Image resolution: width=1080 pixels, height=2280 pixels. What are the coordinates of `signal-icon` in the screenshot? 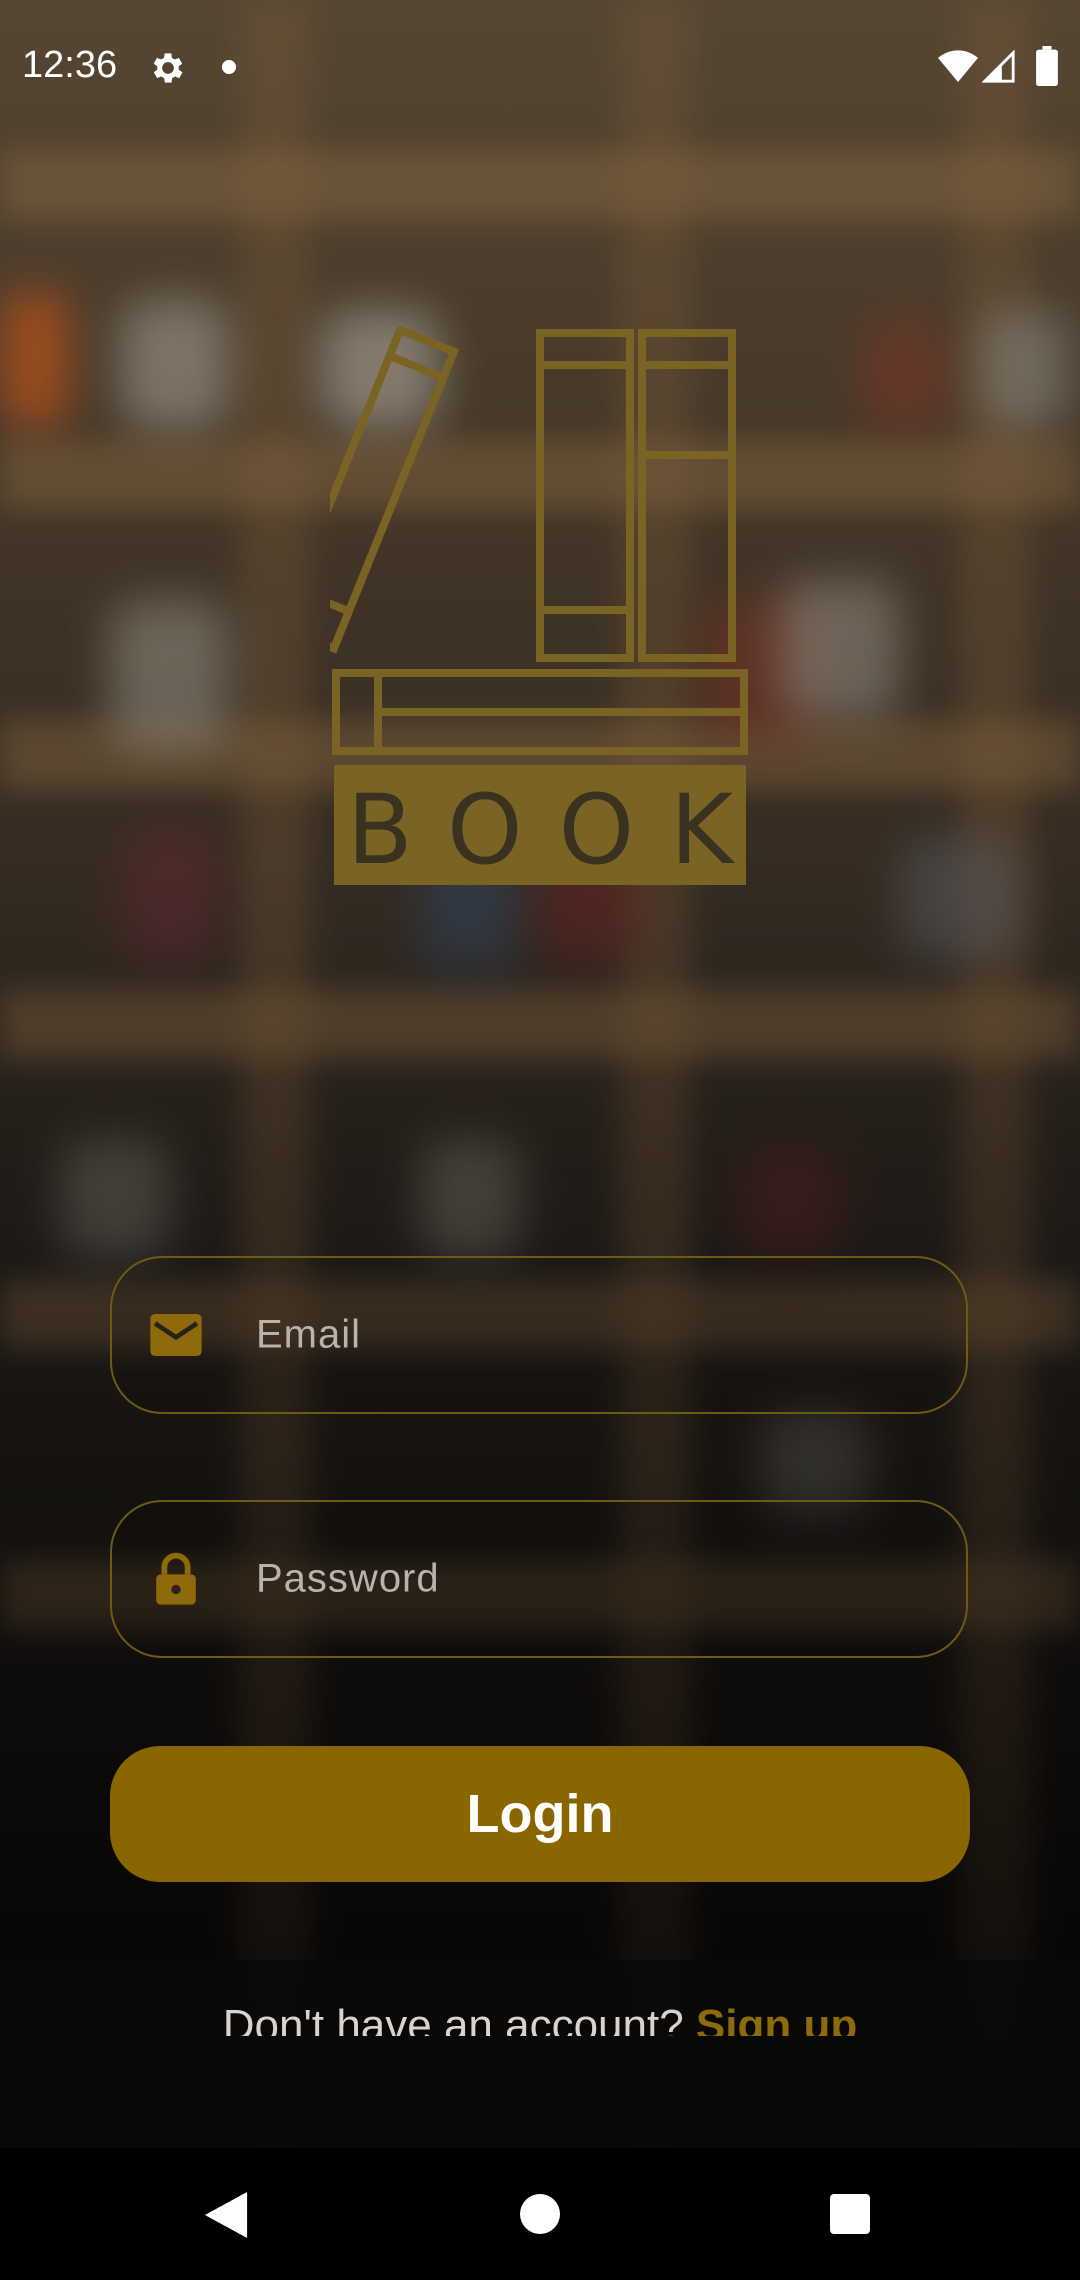 It's located at (998, 66).